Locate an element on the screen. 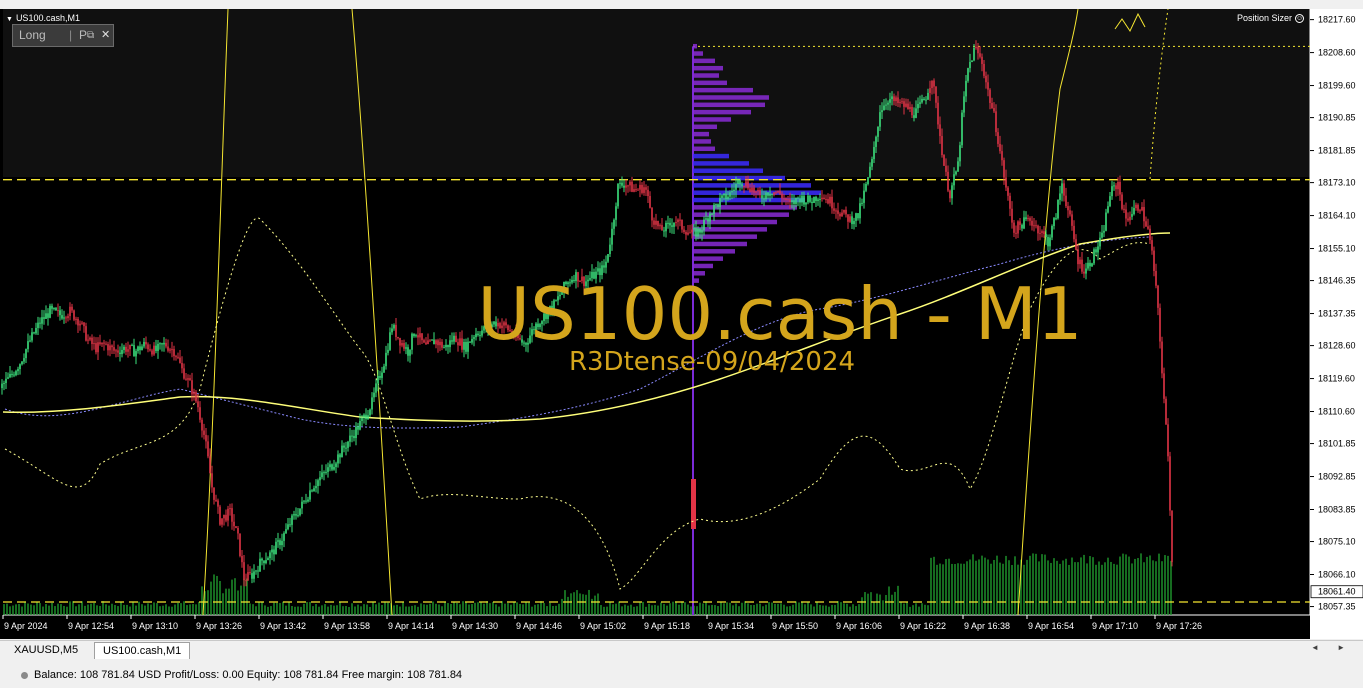  position-sizer-label: Position Sizer is located at coordinates (1264, 18).